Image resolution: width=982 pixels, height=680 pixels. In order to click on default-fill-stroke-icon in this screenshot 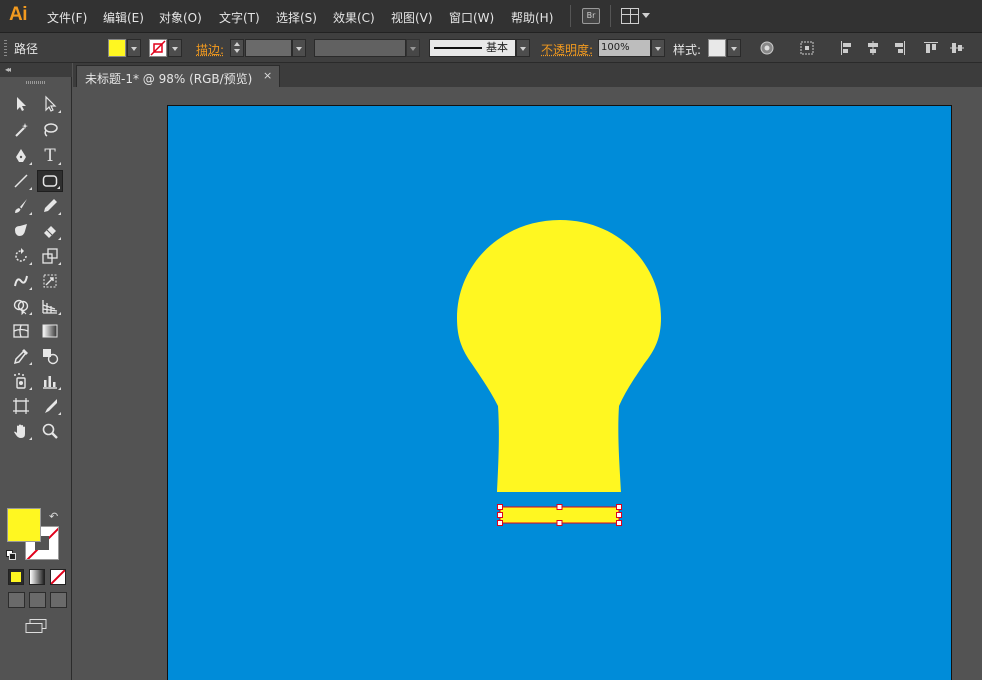, I will do `click(11, 555)`.